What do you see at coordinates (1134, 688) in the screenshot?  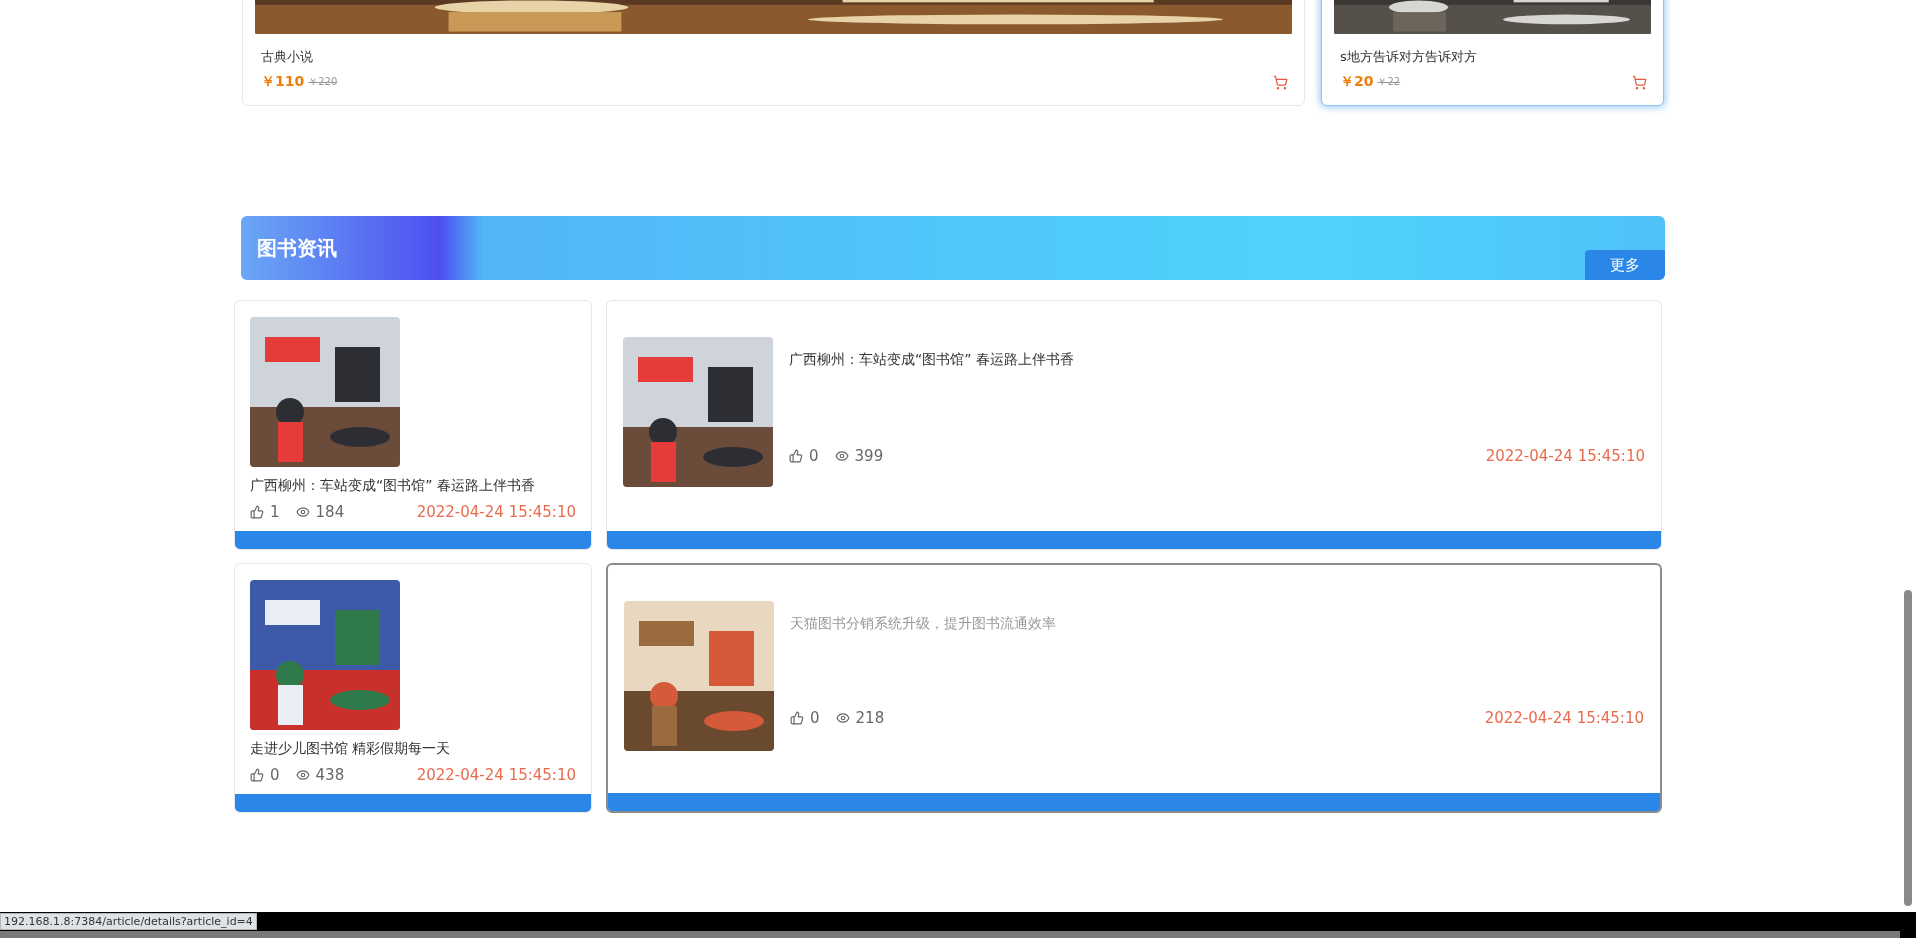 I see `news-card: 天猫图书分销系统升级，提升图书流通效率 0 218 2022-04-24 15:45:10` at bounding box center [1134, 688].